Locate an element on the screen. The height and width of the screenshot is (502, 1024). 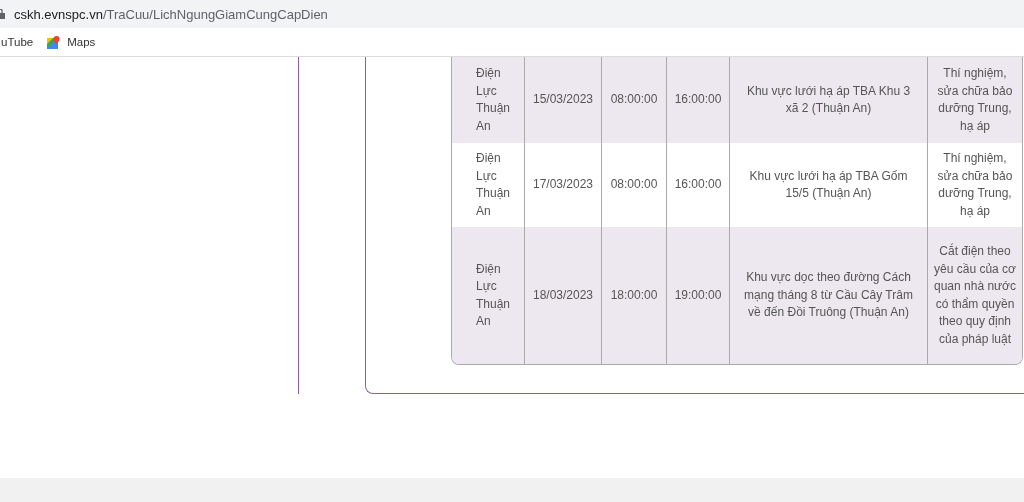
lock-icon is located at coordinates (2, 14).